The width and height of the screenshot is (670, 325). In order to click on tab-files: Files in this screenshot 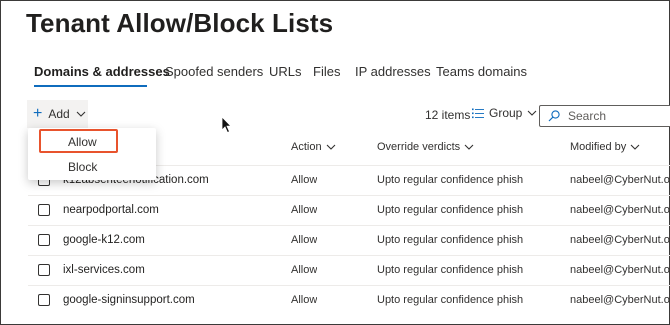, I will do `click(326, 71)`.